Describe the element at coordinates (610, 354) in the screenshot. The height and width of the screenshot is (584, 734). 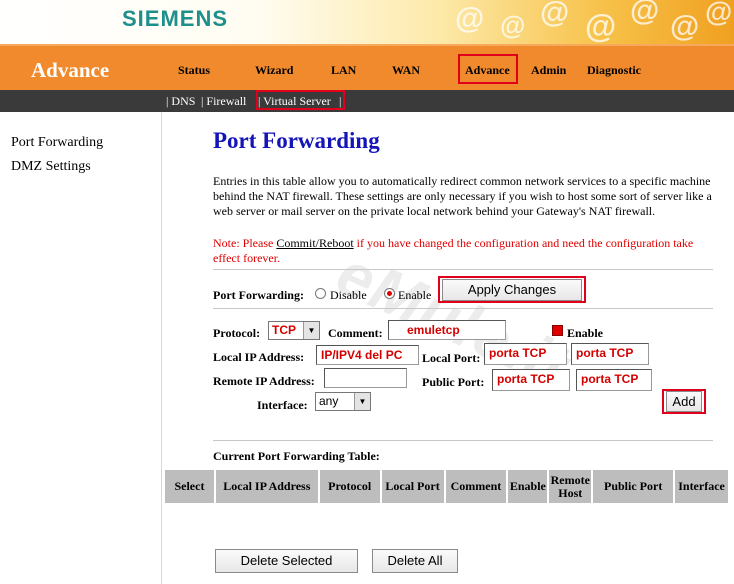
I see `local-port-to-input: porta TCP` at that location.